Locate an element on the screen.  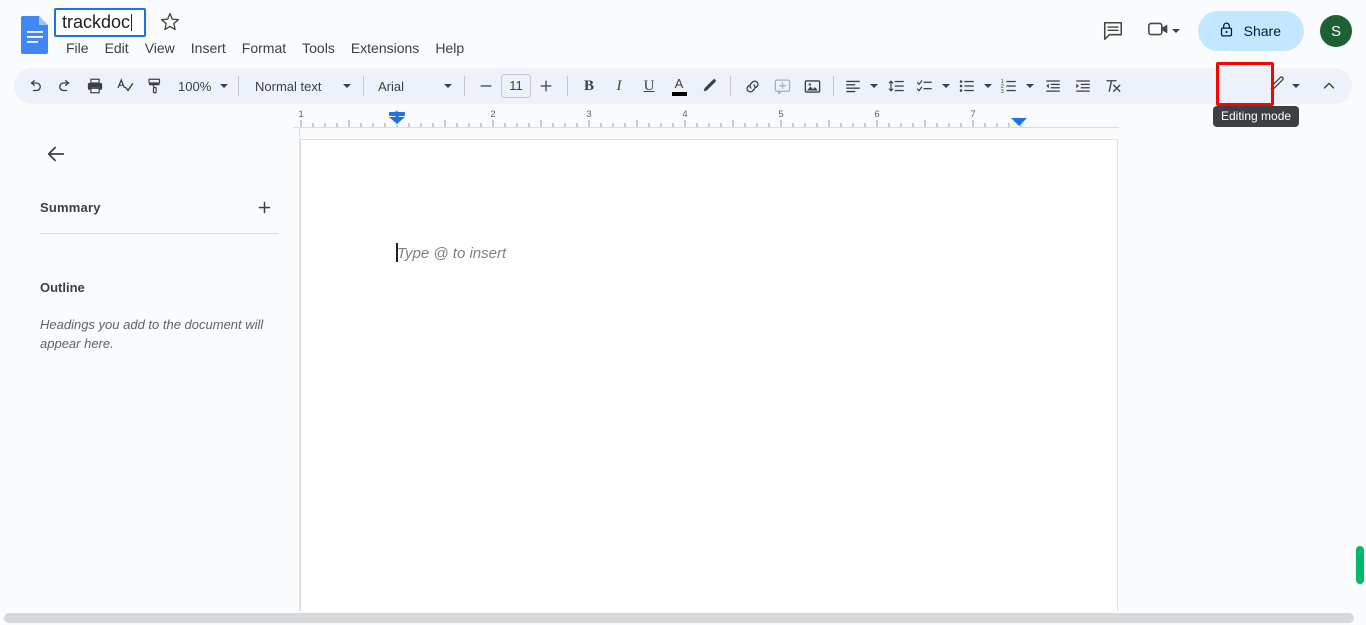
avatar: S is located at coordinates (1336, 31).